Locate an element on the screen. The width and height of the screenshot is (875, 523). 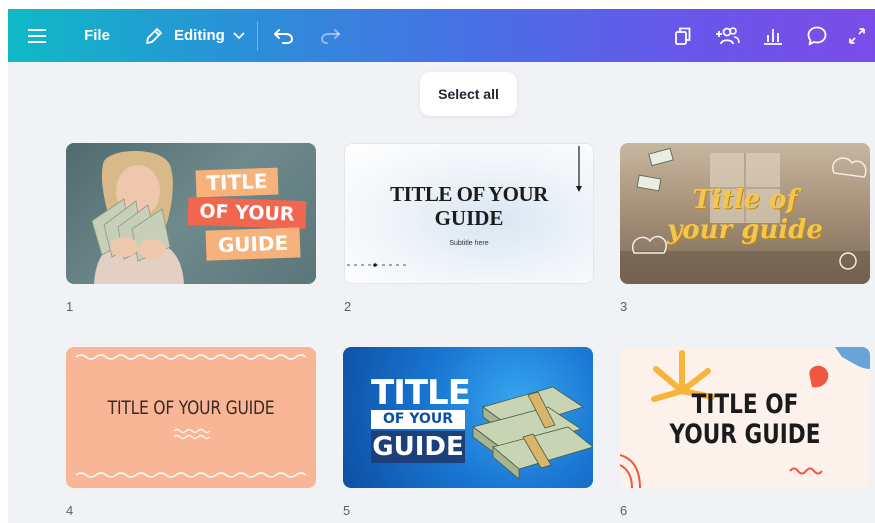
menu-button is located at coordinates (38, 35).